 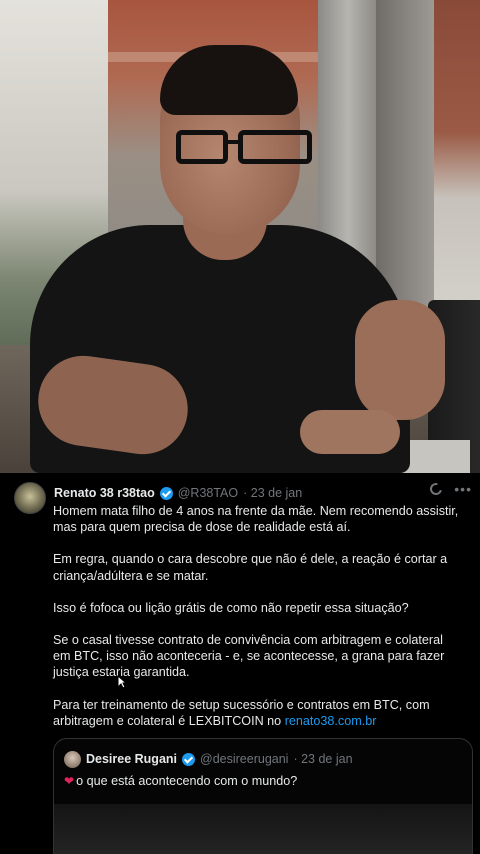 I want to click on author-avatar, so click(x=30, y=498).